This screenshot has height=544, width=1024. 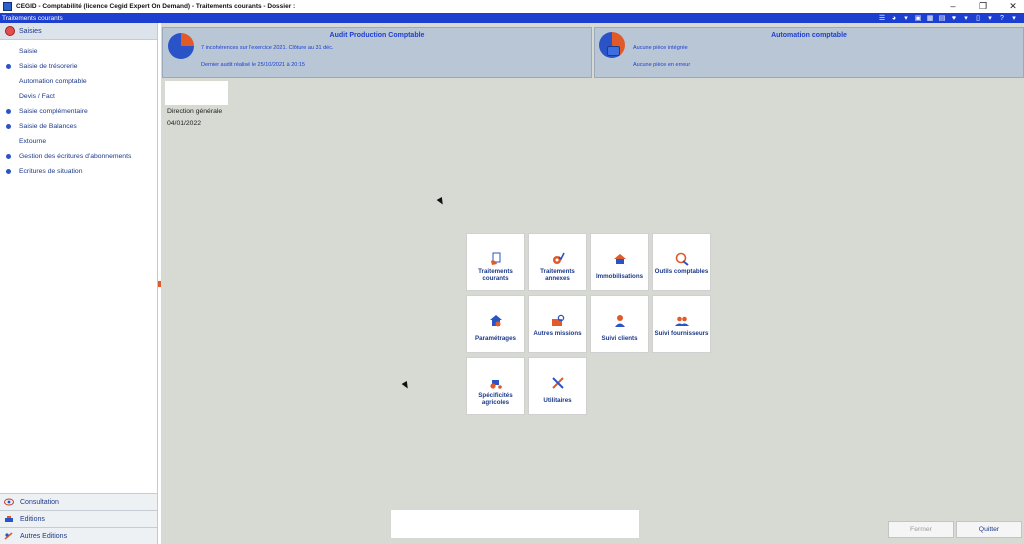 What do you see at coordinates (377, 35) in the screenshot?
I see `audit-panel-title: Audit Production Comptable` at bounding box center [377, 35].